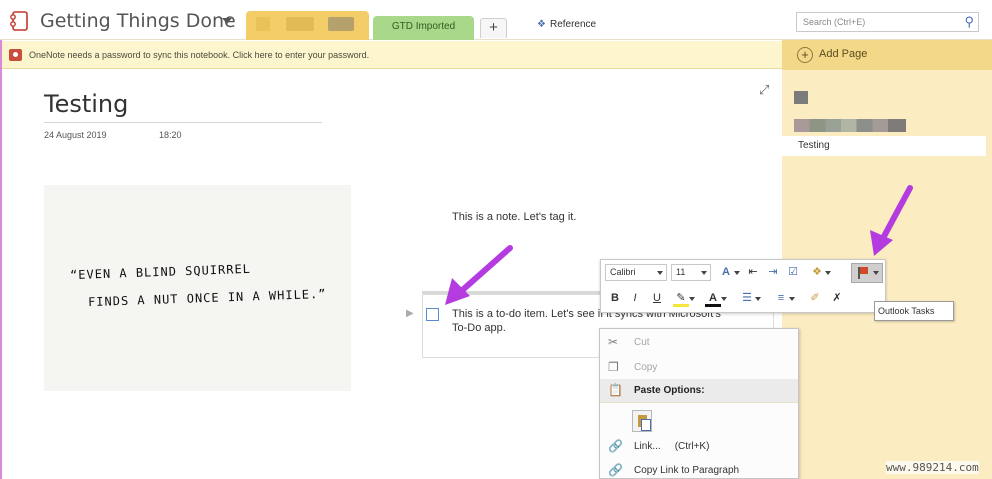 The image size is (992, 479). I want to click on font-dropdown: Calibri, so click(636, 272).